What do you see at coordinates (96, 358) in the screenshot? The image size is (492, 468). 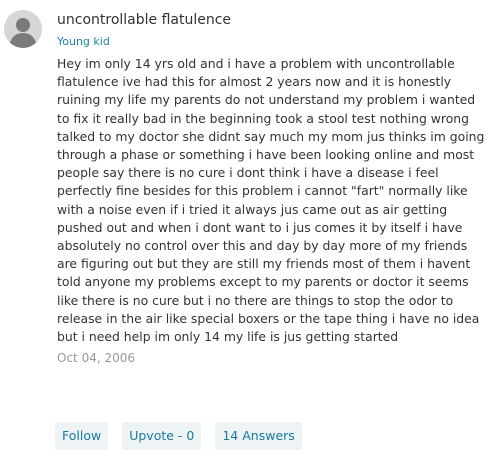 I see `post-date: Oct 04, 2006` at bounding box center [96, 358].